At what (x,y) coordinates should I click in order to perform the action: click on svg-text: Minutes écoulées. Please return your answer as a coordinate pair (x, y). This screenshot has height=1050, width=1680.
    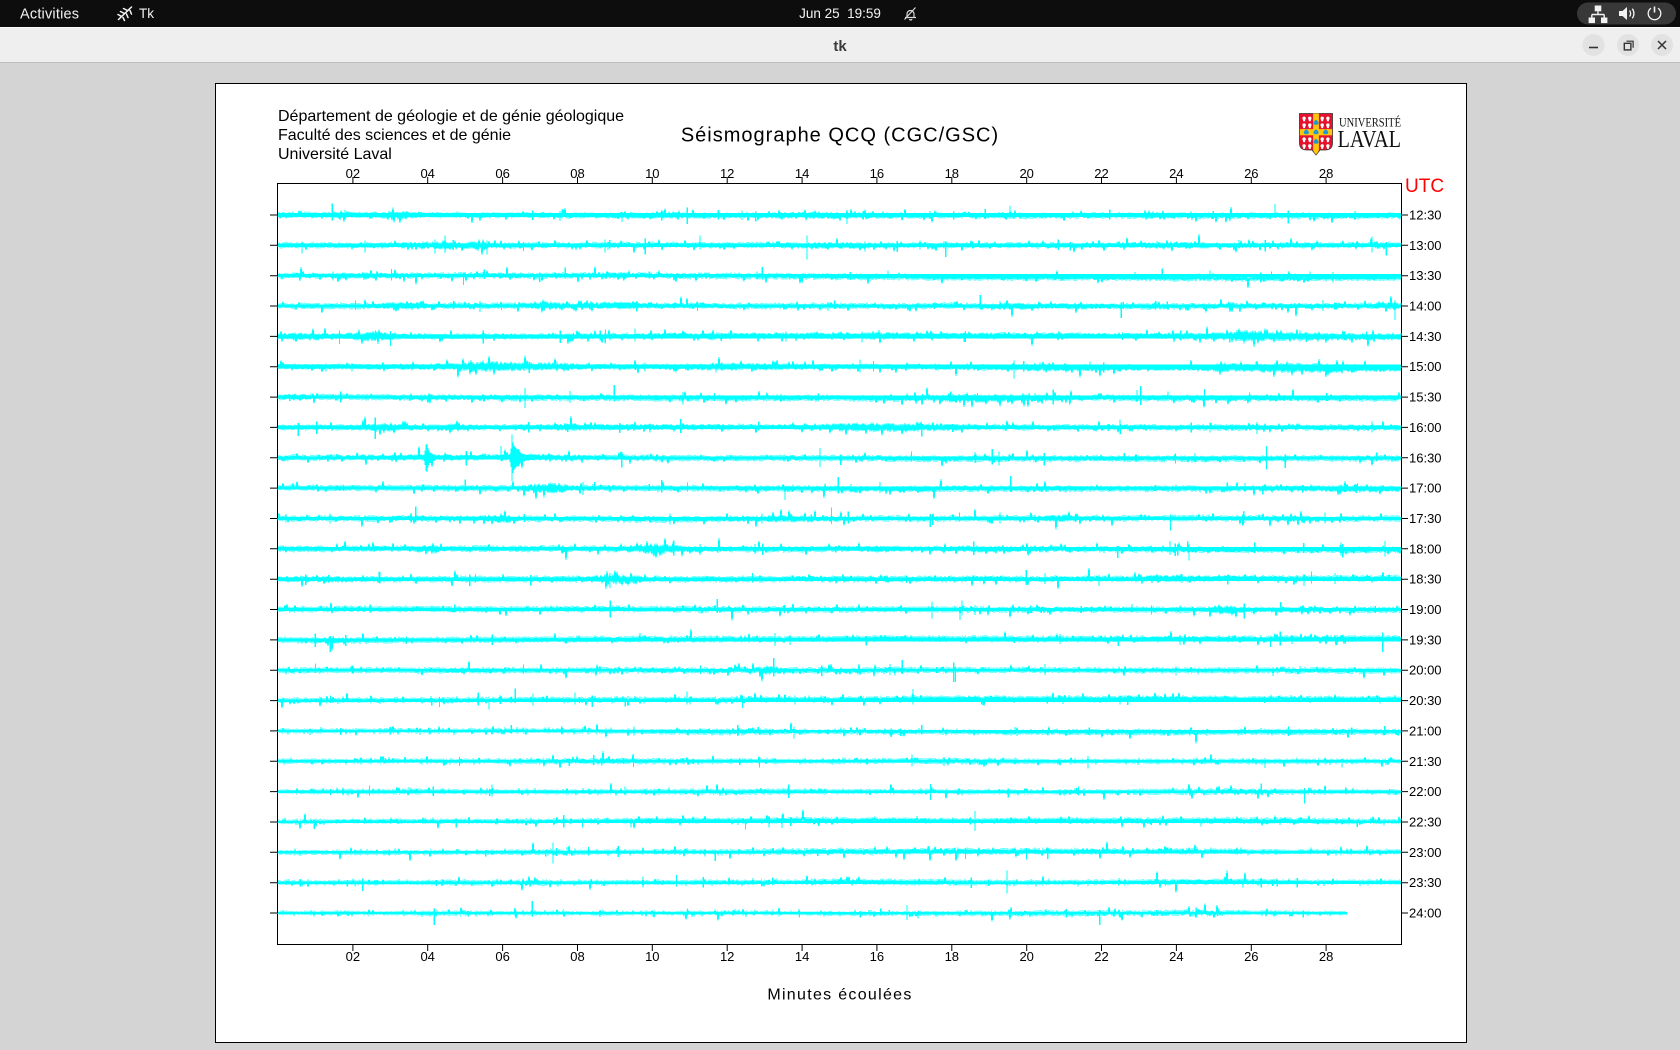
    Looking at the image, I should click on (839, 995).